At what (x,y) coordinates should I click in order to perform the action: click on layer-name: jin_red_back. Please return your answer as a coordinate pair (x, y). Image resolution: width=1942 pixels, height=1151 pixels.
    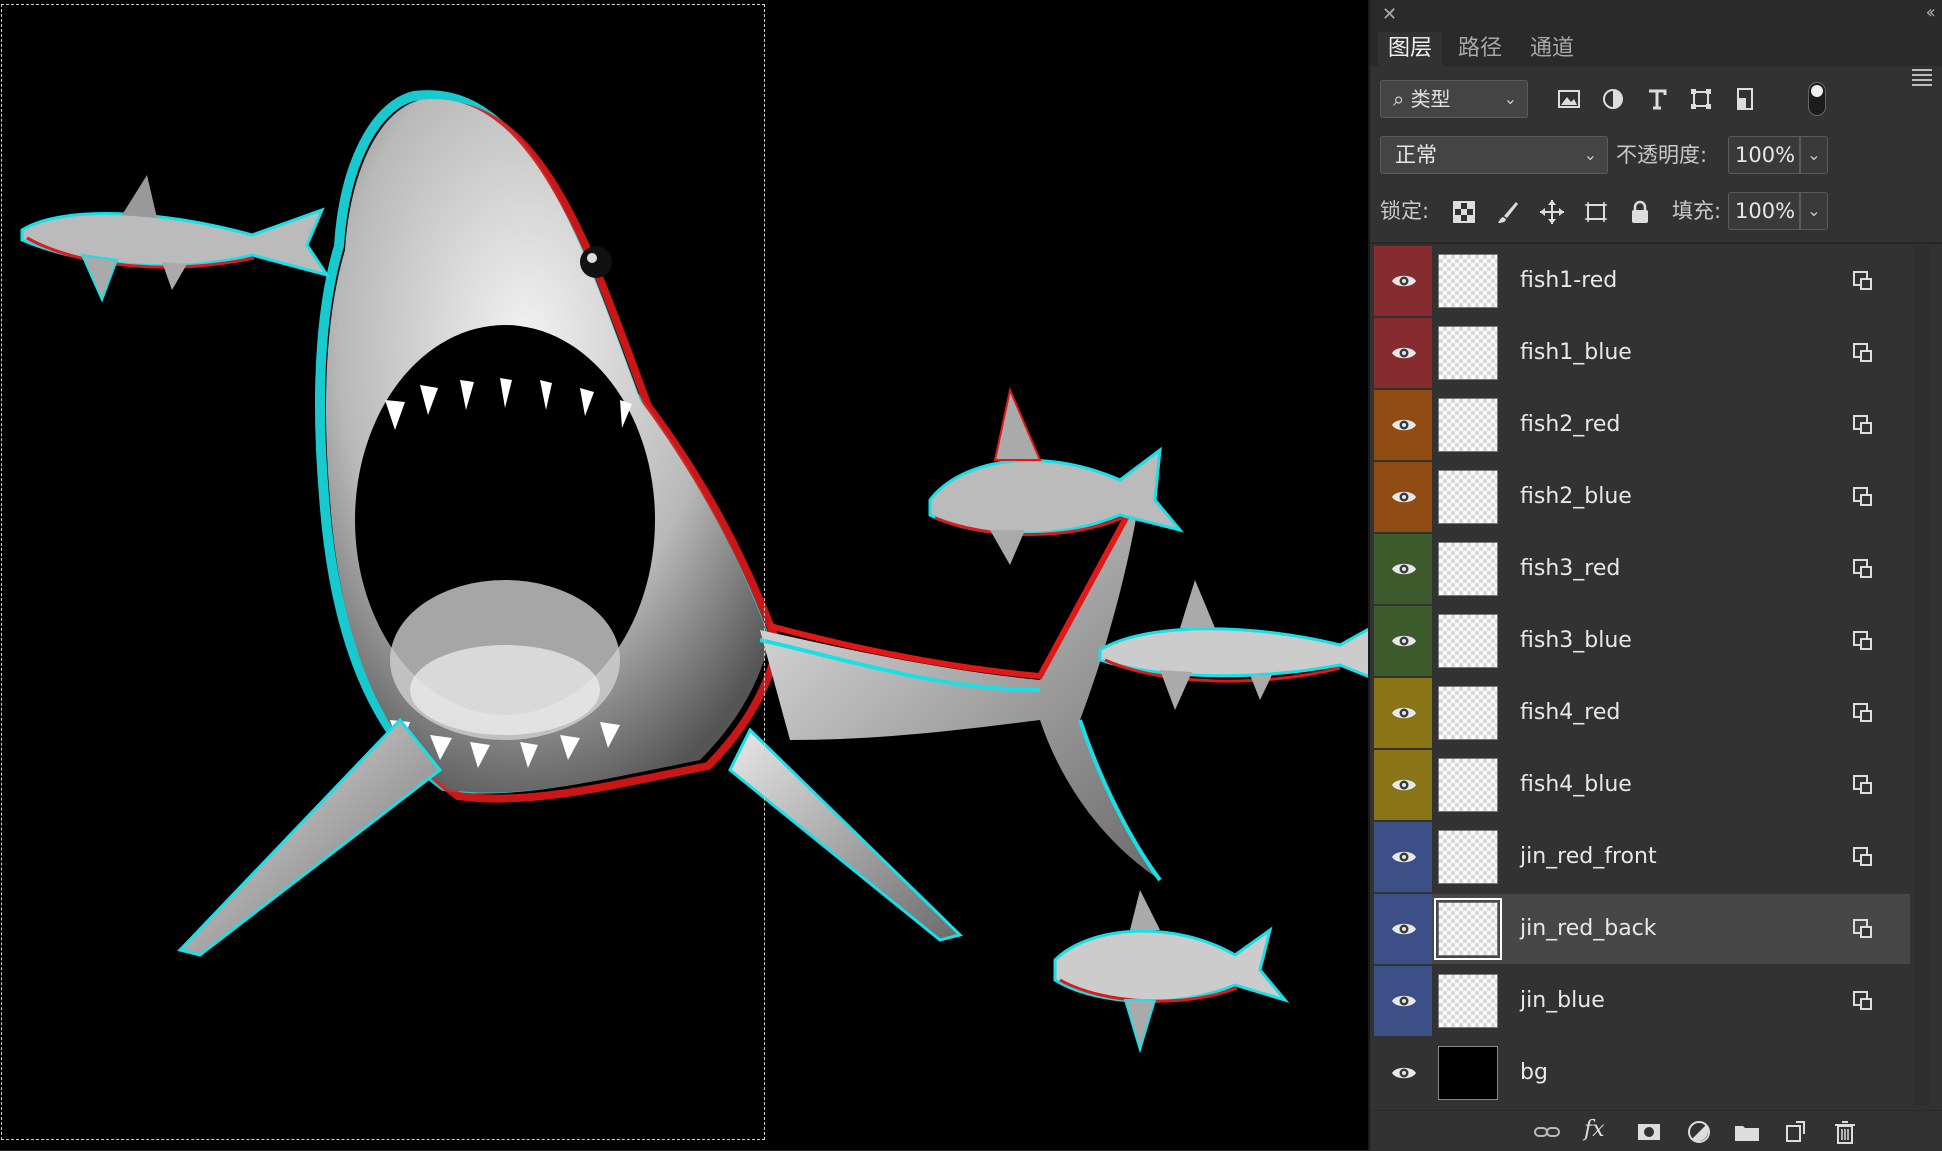
    Looking at the image, I should click on (1588, 929).